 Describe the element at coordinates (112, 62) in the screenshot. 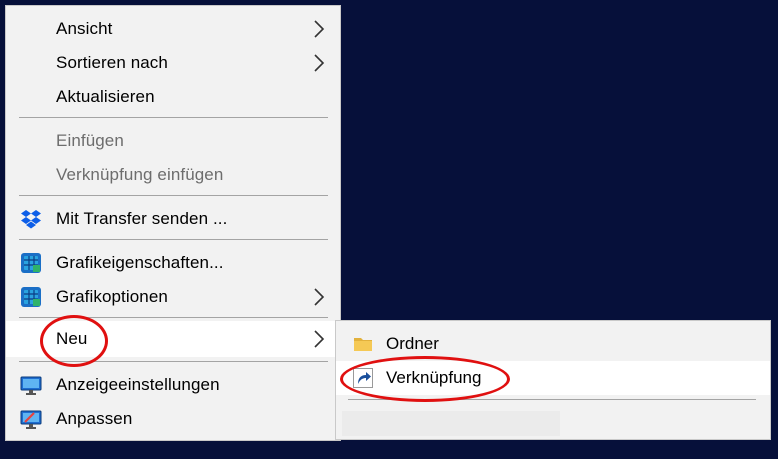

I see `menu-item-label: Sortieren nach` at that location.